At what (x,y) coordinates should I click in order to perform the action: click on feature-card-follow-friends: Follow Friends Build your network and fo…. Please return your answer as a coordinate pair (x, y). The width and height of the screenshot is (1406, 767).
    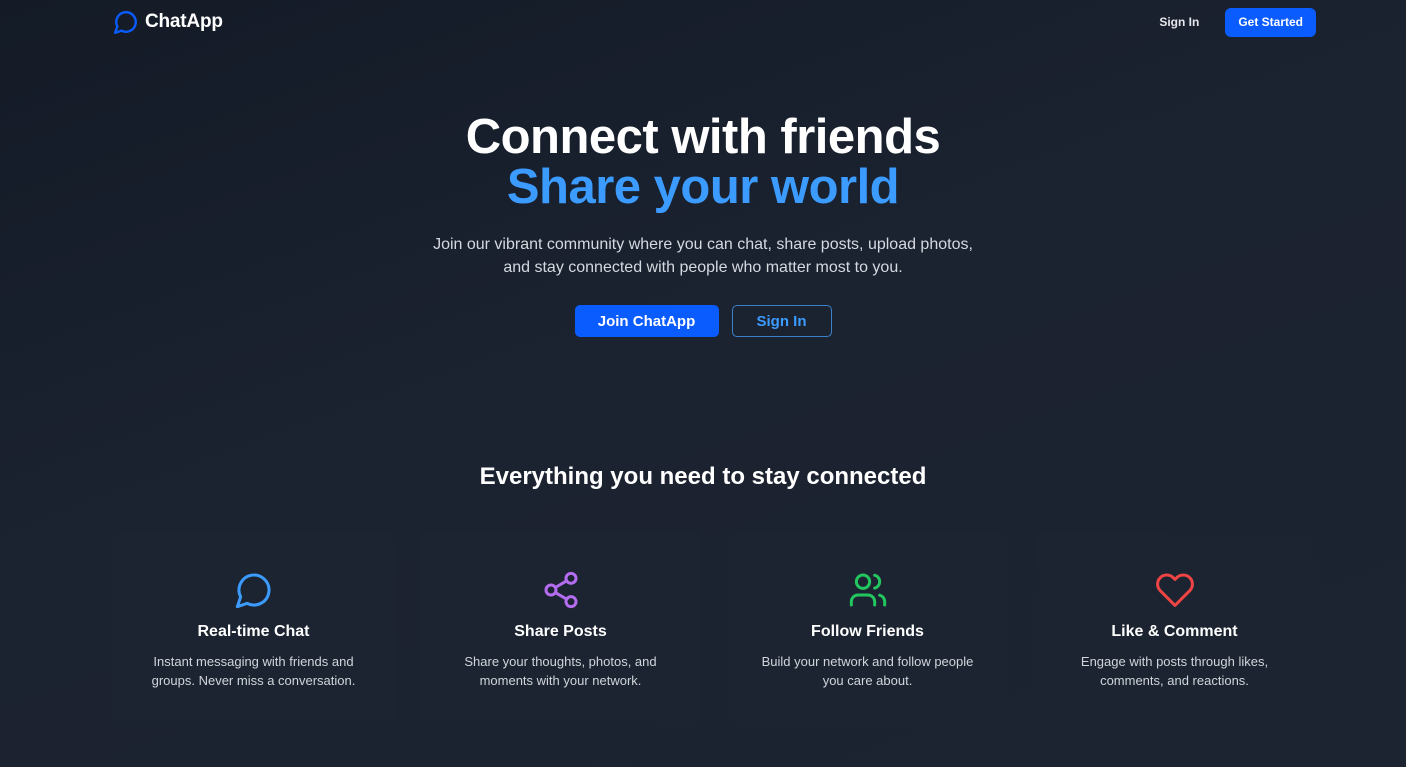
    Looking at the image, I should click on (867, 629).